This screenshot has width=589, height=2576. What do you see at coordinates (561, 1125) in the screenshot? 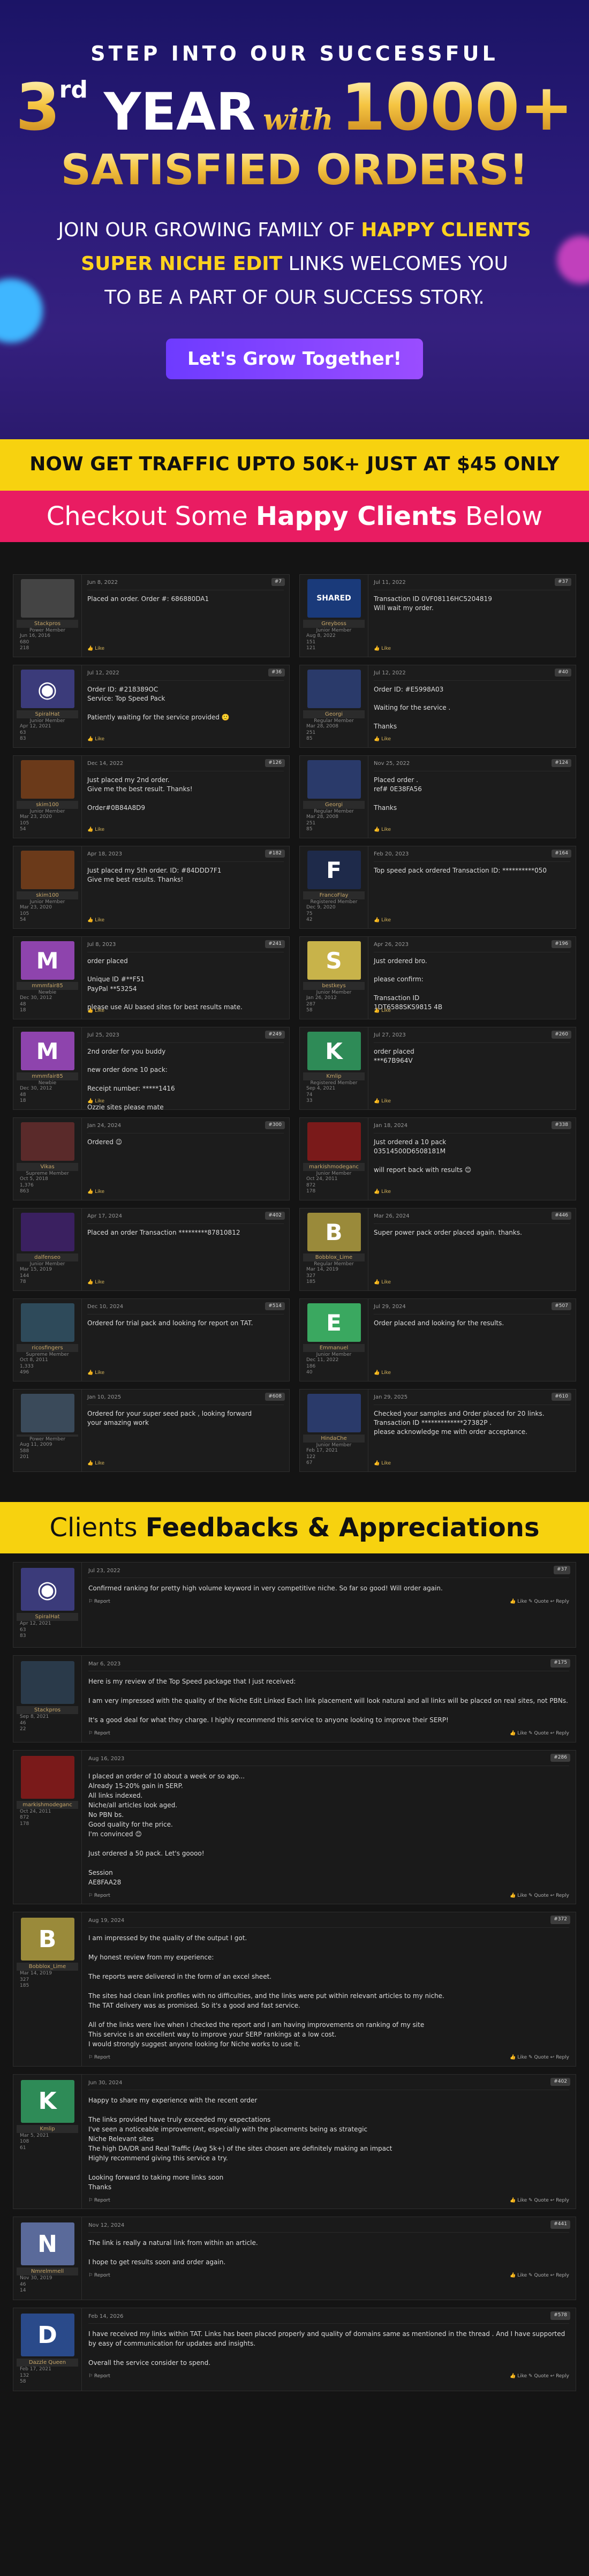
I see `post-number: #338` at bounding box center [561, 1125].